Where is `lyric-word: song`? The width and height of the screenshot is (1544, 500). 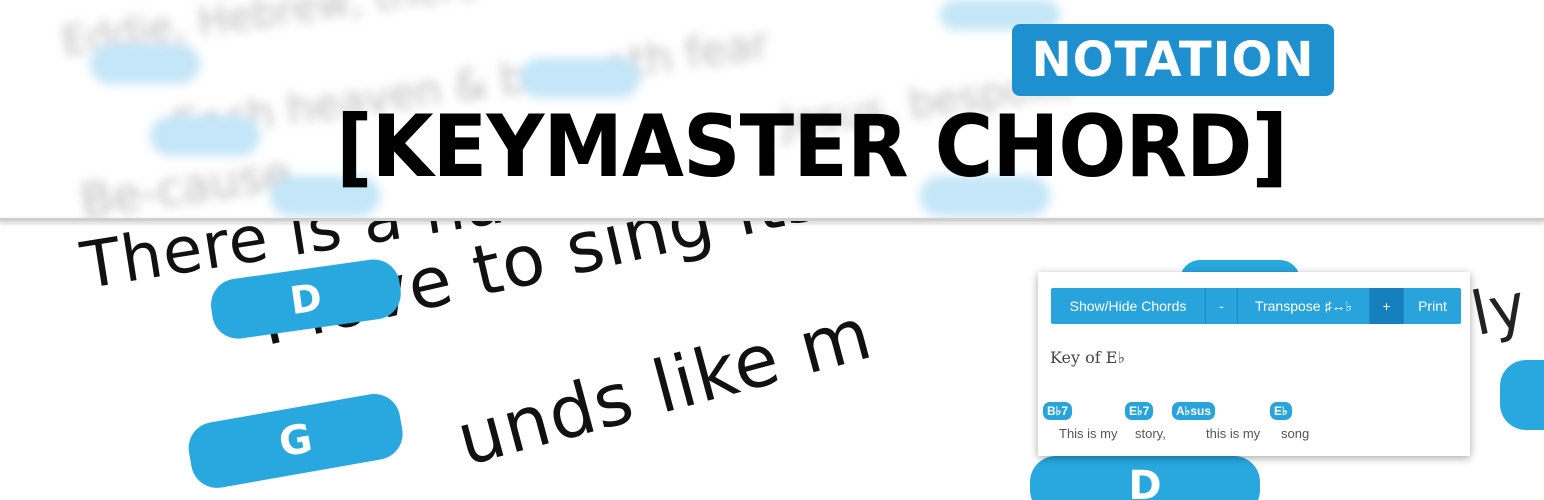 lyric-word: song is located at coordinates (1295, 433).